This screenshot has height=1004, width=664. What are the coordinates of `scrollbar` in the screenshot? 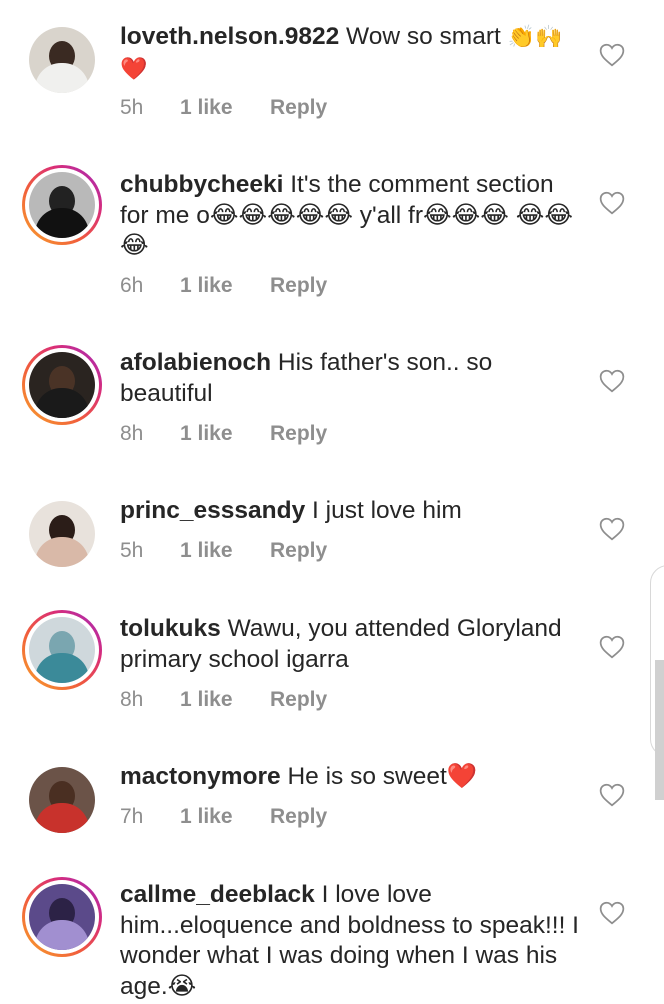 It's located at (659, 730).